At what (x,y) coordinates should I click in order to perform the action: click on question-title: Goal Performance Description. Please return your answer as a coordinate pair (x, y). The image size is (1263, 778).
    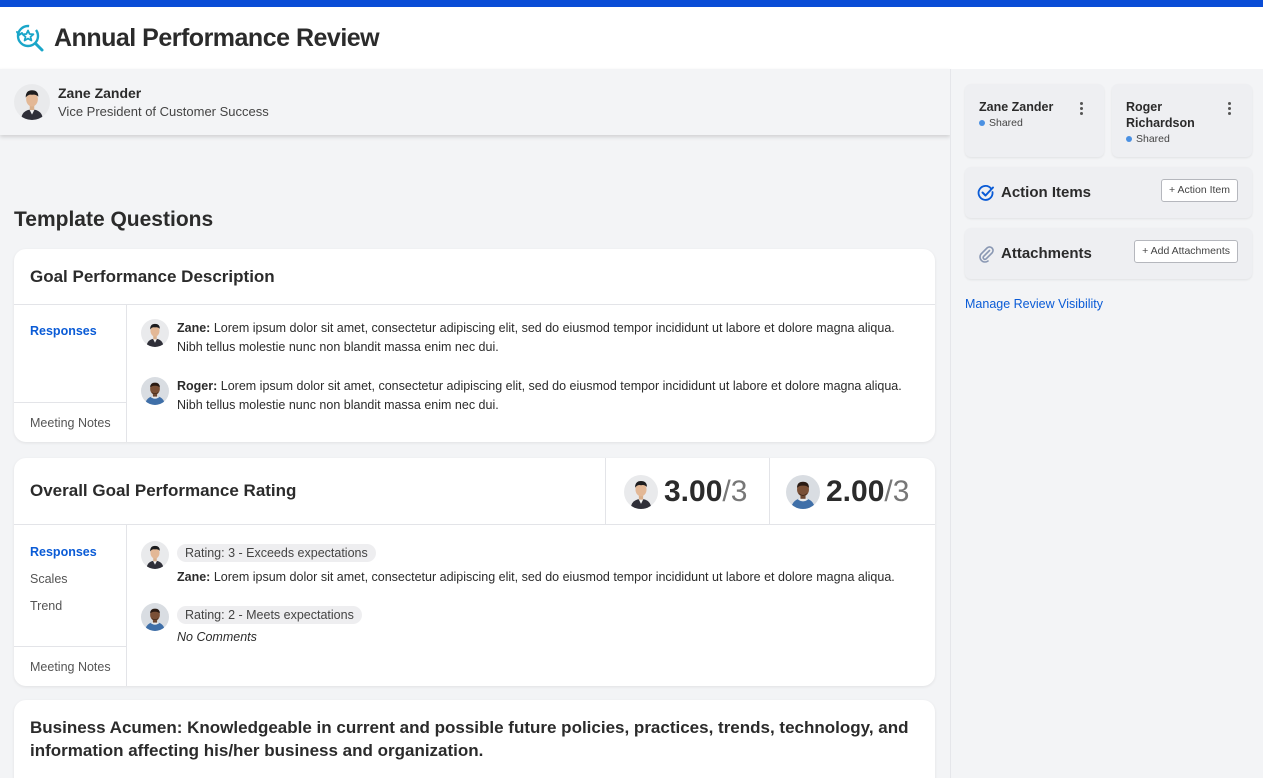
    Looking at the image, I should click on (152, 276).